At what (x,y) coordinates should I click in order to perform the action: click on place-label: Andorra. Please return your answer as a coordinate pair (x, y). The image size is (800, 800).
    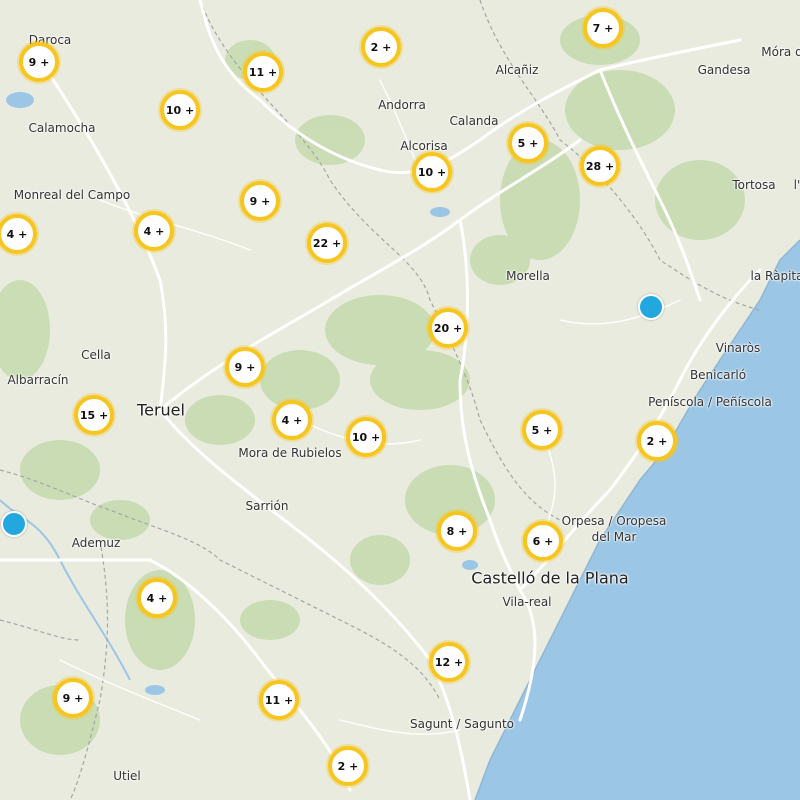
    Looking at the image, I should click on (402, 105).